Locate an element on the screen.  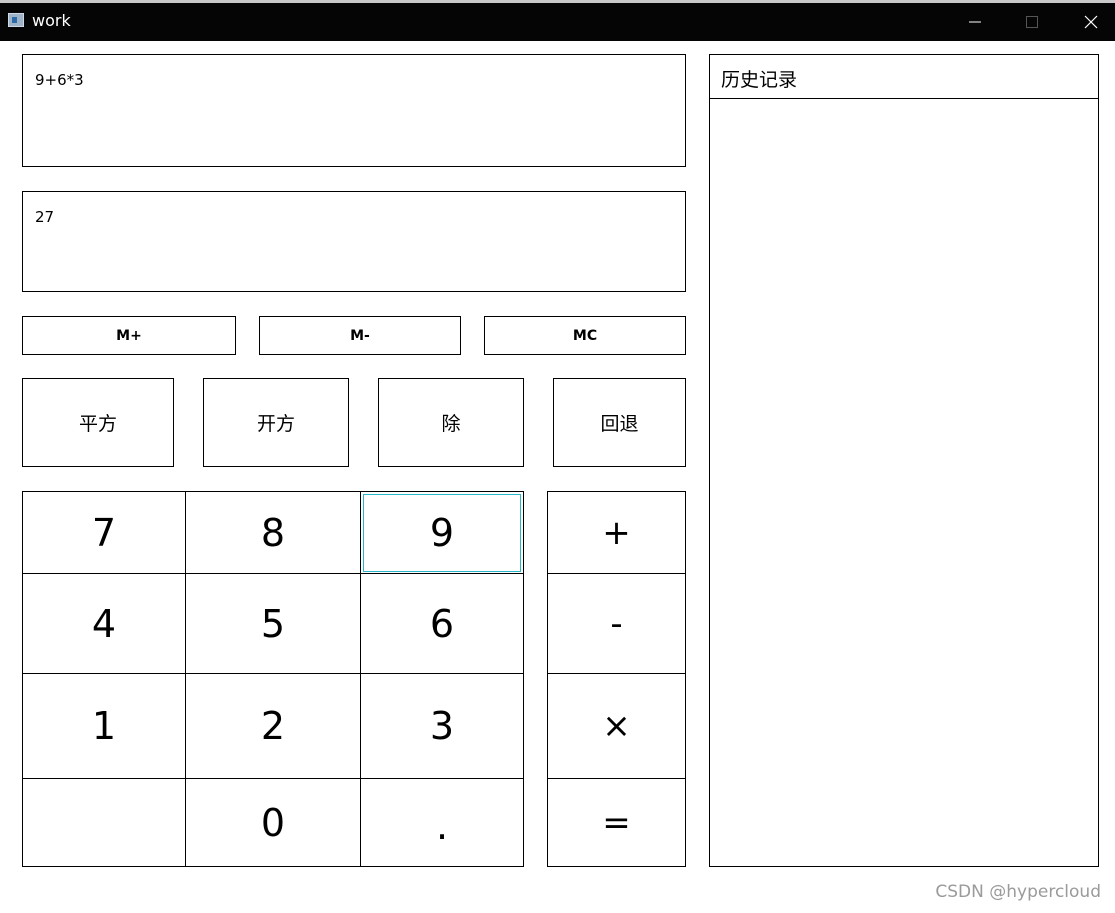
minimize-button is located at coordinates (975, 22).